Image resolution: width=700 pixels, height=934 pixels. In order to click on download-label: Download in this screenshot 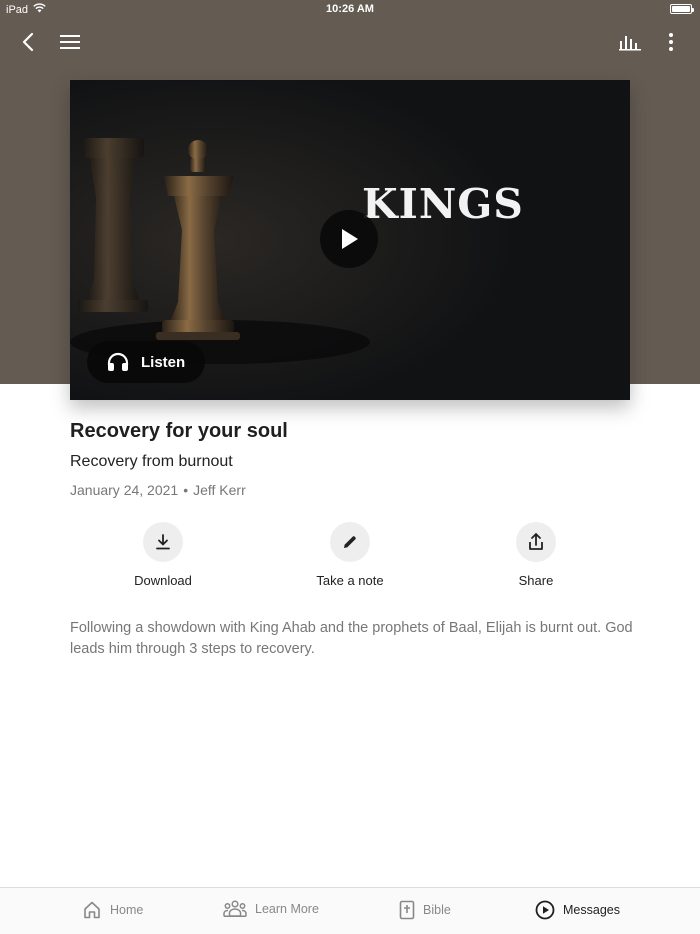, I will do `click(163, 580)`.